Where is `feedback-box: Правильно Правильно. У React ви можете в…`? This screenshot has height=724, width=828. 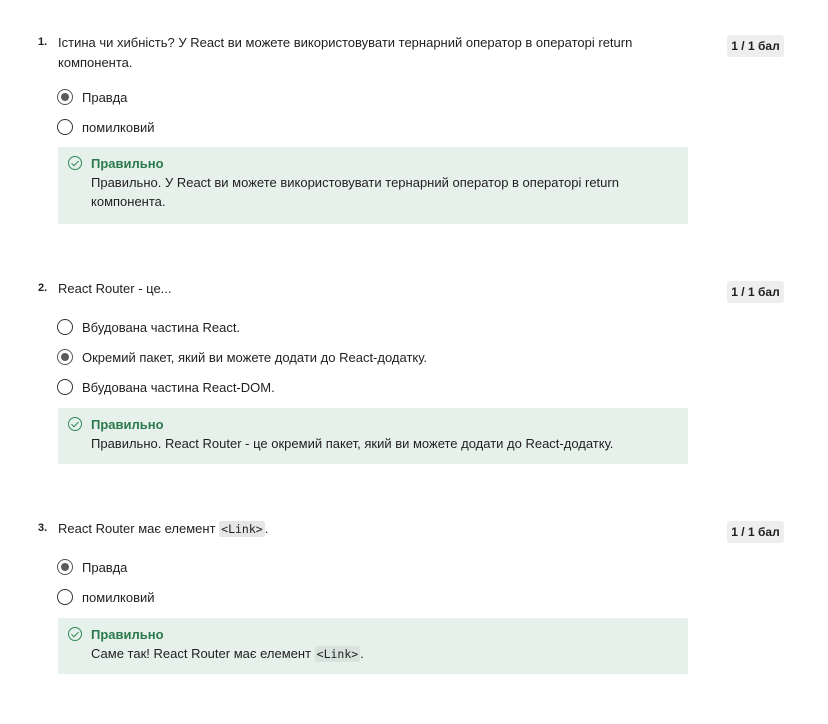 feedback-box: Правильно Правильно. У React ви можете в… is located at coordinates (373, 185).